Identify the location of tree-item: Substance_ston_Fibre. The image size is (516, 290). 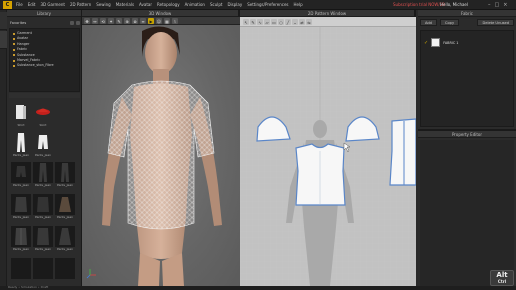
(46, 65).